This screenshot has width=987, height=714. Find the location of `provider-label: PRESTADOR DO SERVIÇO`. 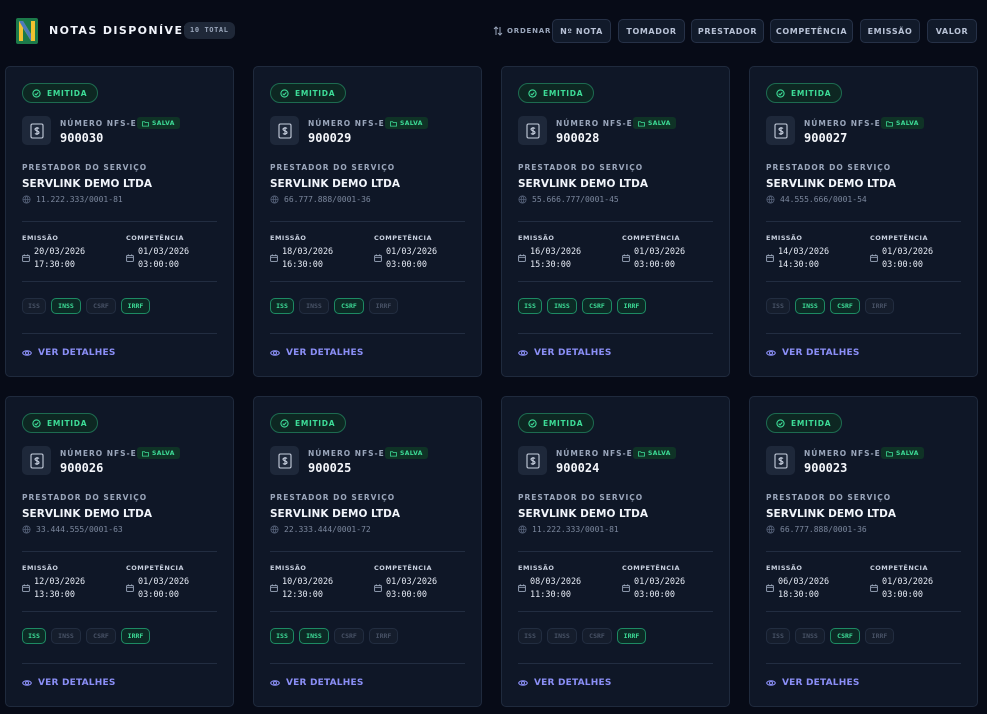

provider-label: PRESTADOR DO SERVIÇO is located at coordinates (333, 167).